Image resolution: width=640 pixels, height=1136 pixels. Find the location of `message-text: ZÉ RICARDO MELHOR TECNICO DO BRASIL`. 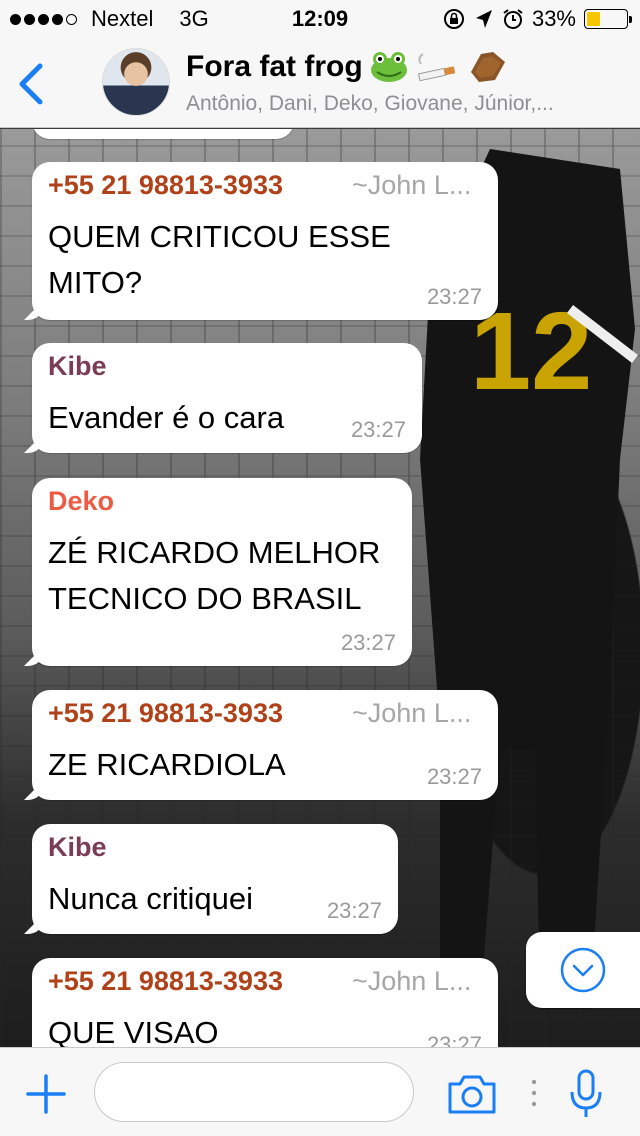

message-text: ZÉ RICARDO MELHOR TECNICO DO BRASIL is located at coordinates (214, 576).